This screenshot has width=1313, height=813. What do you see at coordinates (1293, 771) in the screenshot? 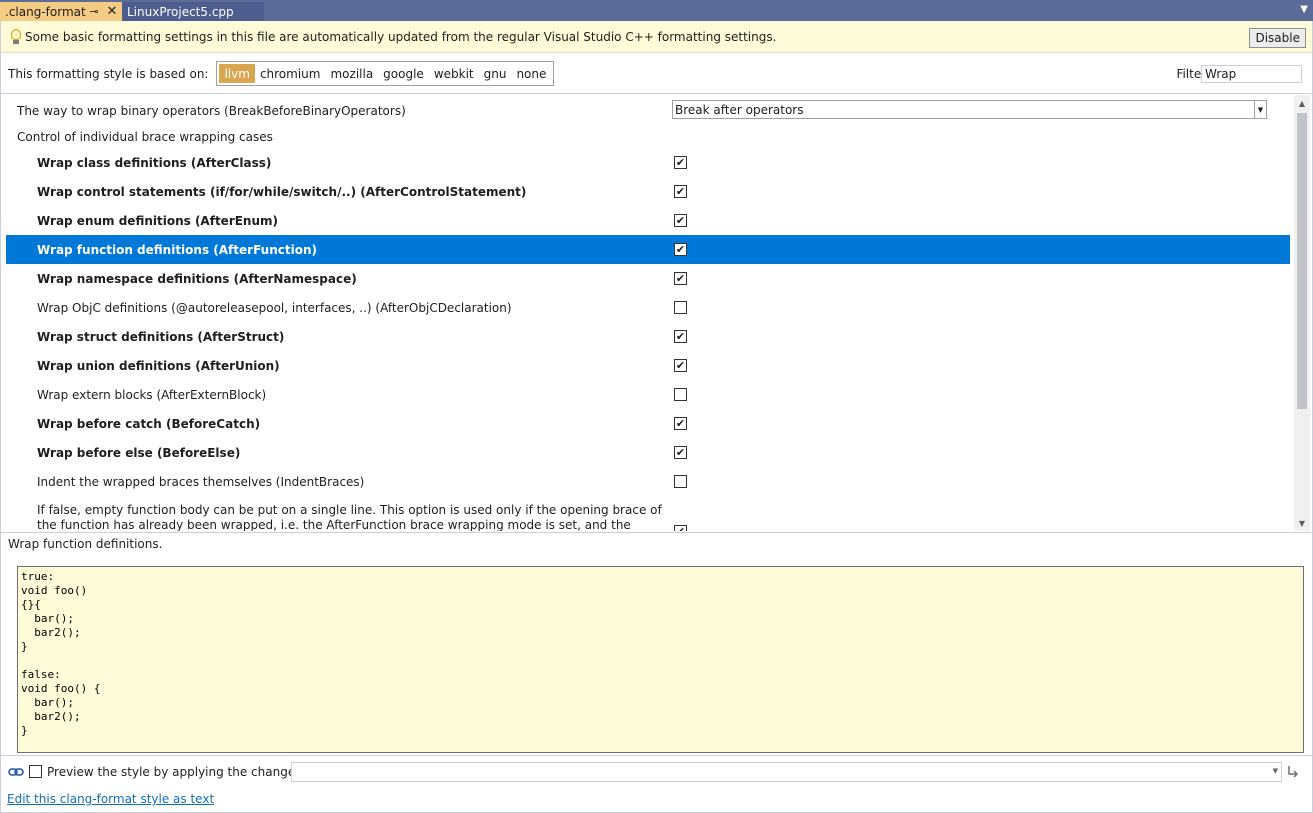
I see `apply-icon` at bounding box center [1293, 771].